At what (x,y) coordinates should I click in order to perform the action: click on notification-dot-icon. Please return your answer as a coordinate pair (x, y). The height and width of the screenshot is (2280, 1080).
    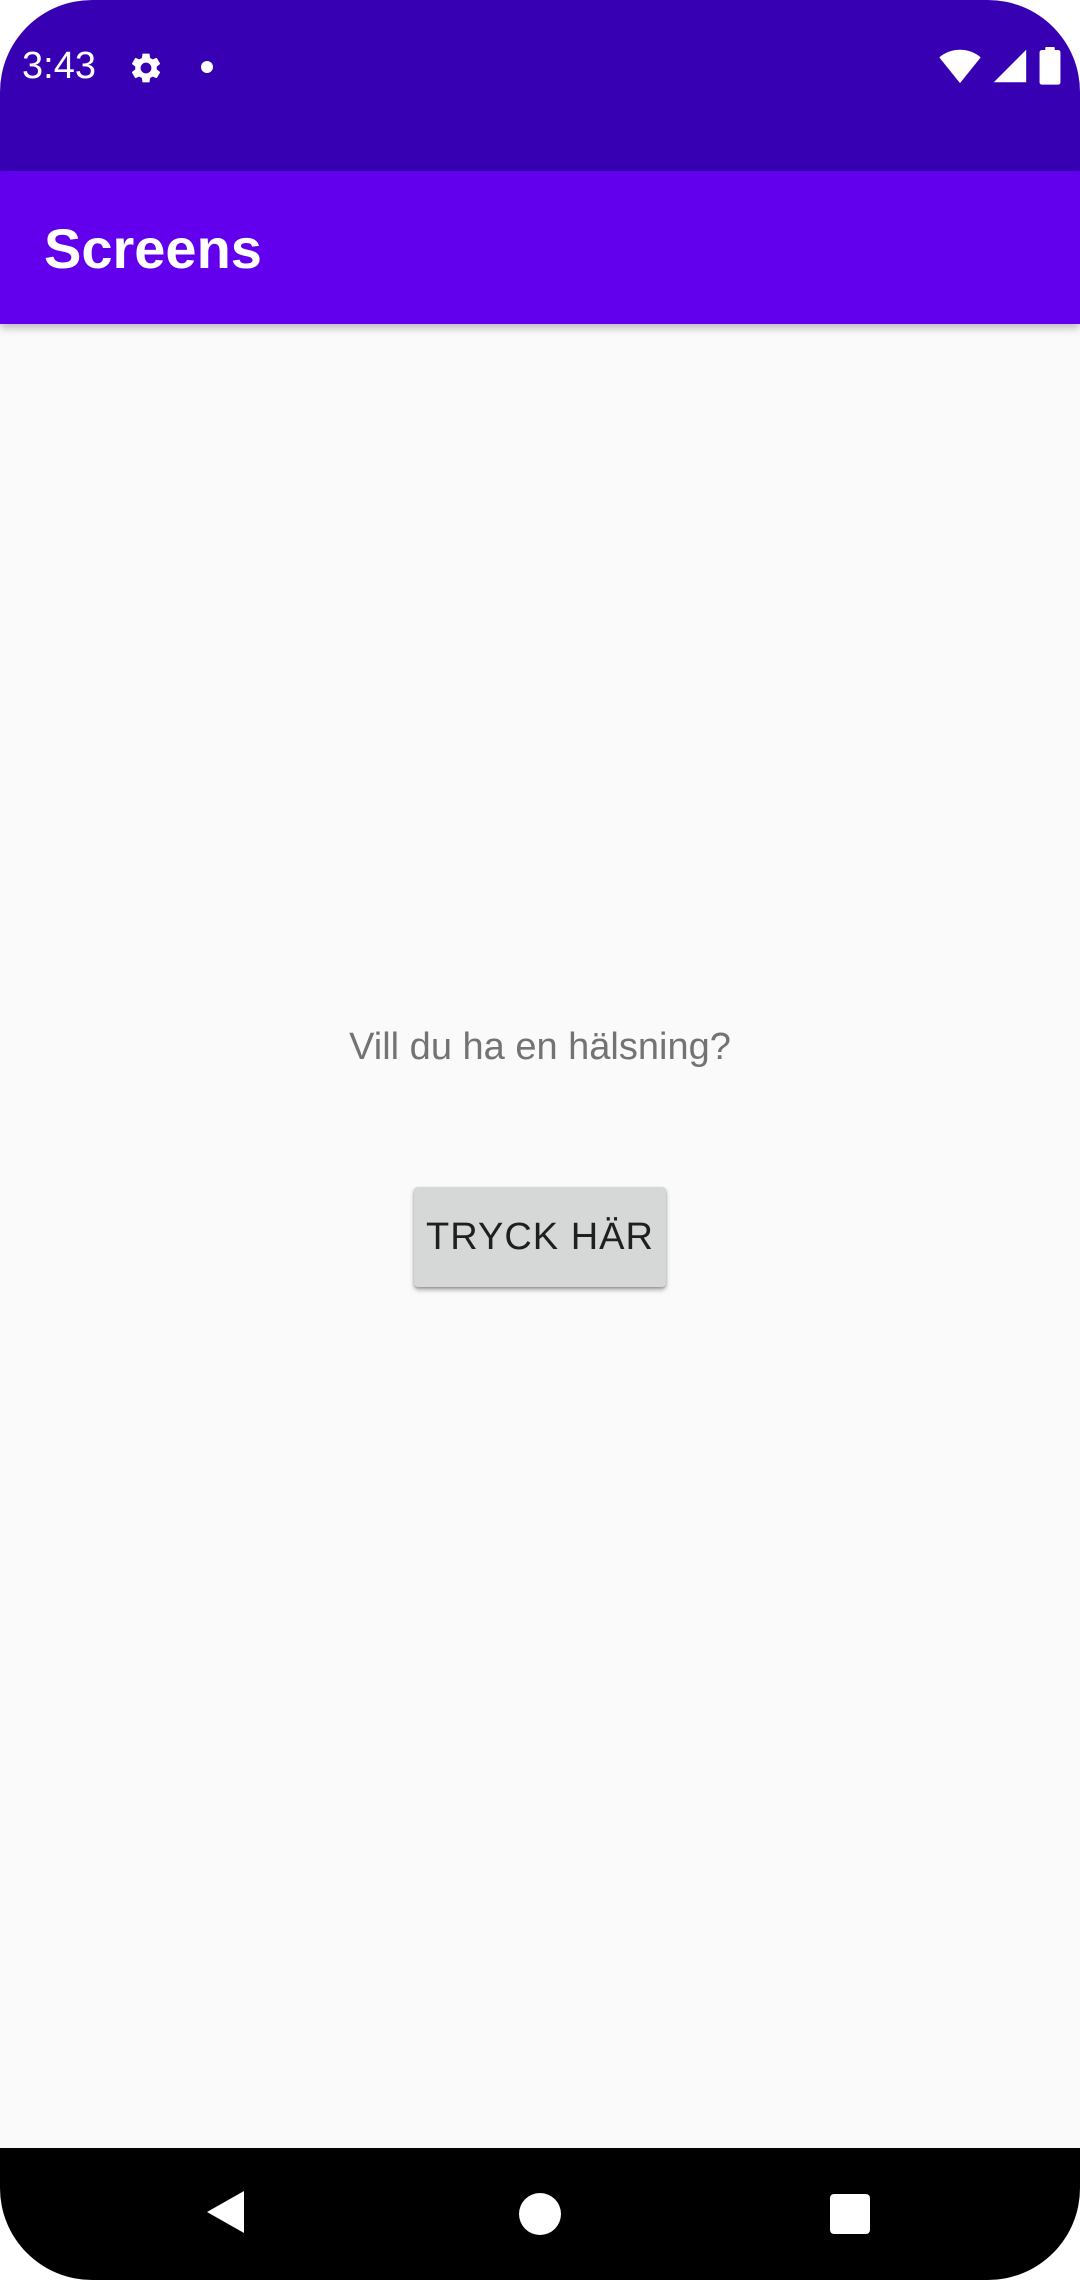
    Looking at the image, I should click on (207, 67).